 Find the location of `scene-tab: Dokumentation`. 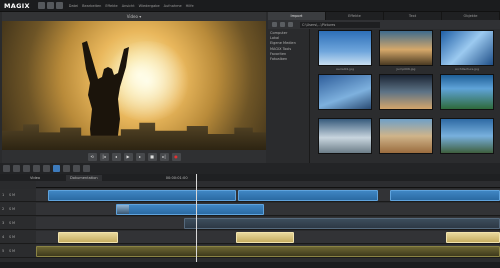

scene-tab: Dokumentation is located at coordinates (84, 177).